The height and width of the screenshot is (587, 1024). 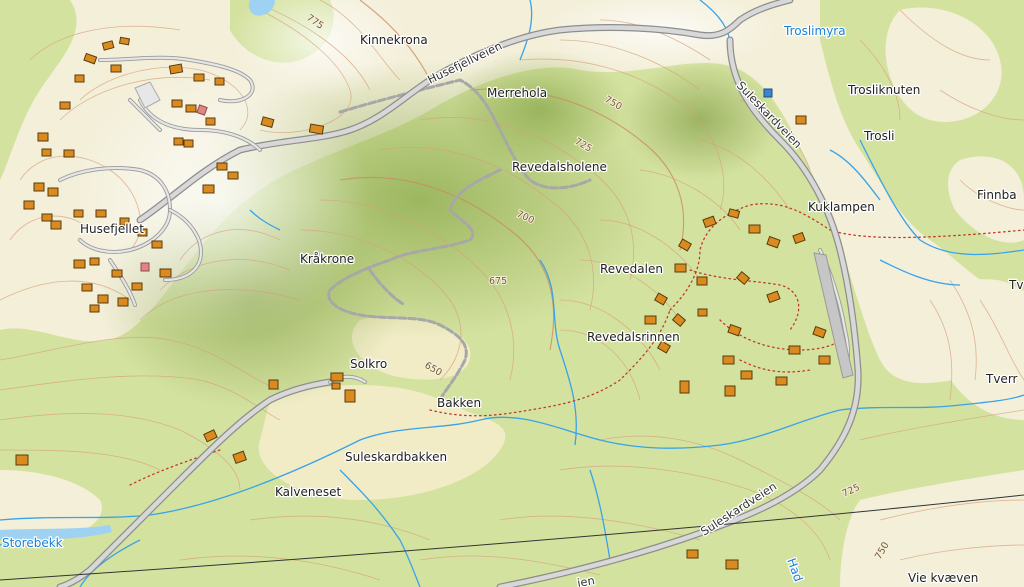 What do you see at coordinates (997, 195) in the screenshot?
I see `label-finnba: Finnba` at bounding box center [997, 195].